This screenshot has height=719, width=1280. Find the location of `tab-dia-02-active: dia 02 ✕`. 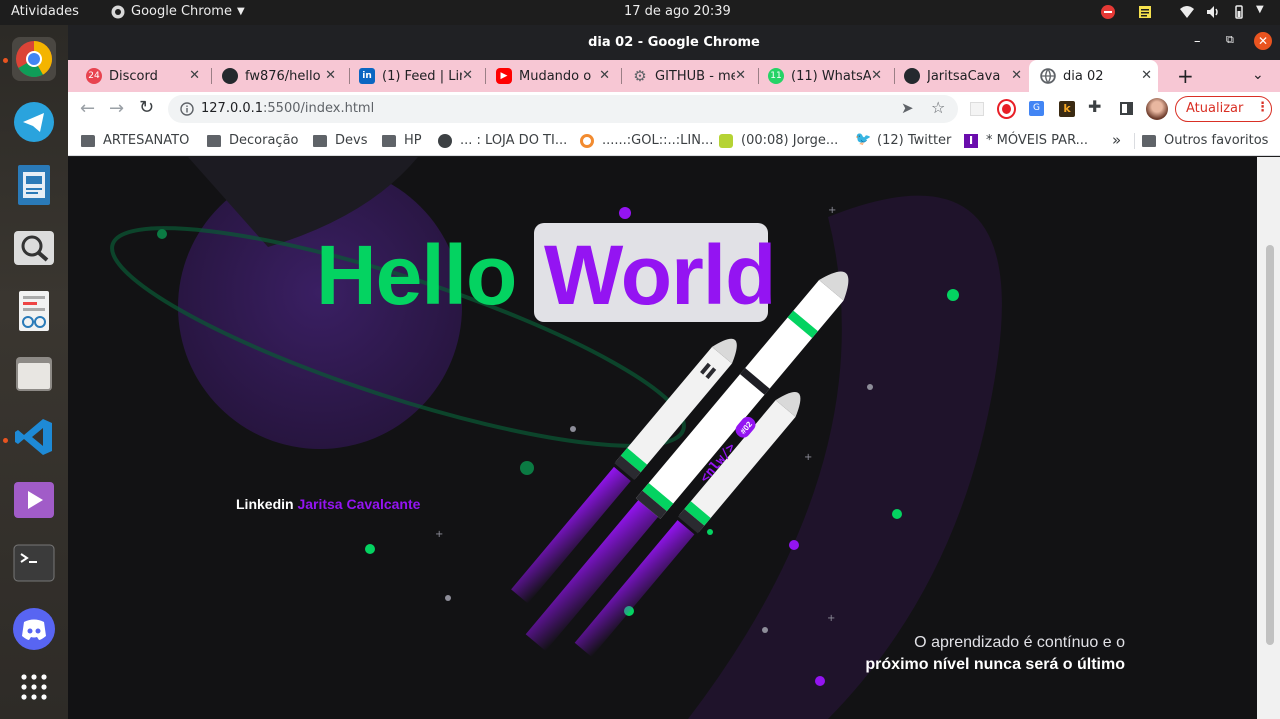

tab-dia-02-active: dia 02 ✕ is located at coordinates (1093, 76).